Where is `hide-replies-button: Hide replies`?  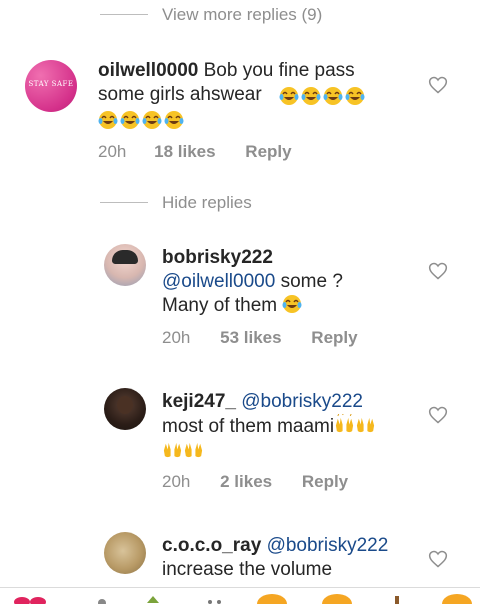
hide-replies-button: Hide replies is located at coordinates (207, 203).